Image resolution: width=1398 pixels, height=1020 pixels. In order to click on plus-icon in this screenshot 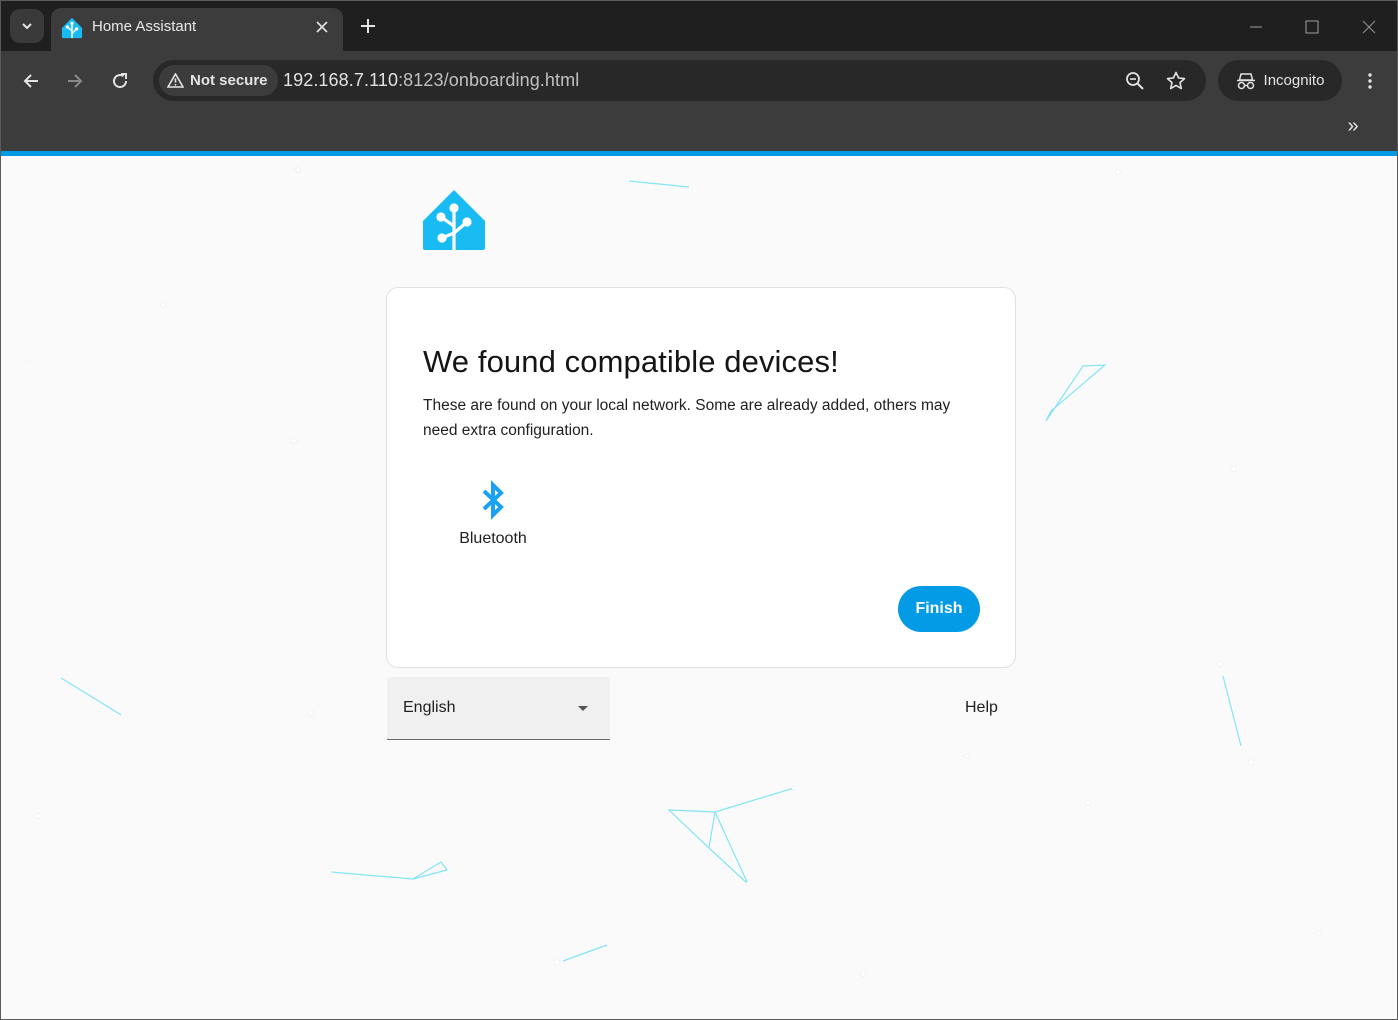, I will do `click(368, 26)`.